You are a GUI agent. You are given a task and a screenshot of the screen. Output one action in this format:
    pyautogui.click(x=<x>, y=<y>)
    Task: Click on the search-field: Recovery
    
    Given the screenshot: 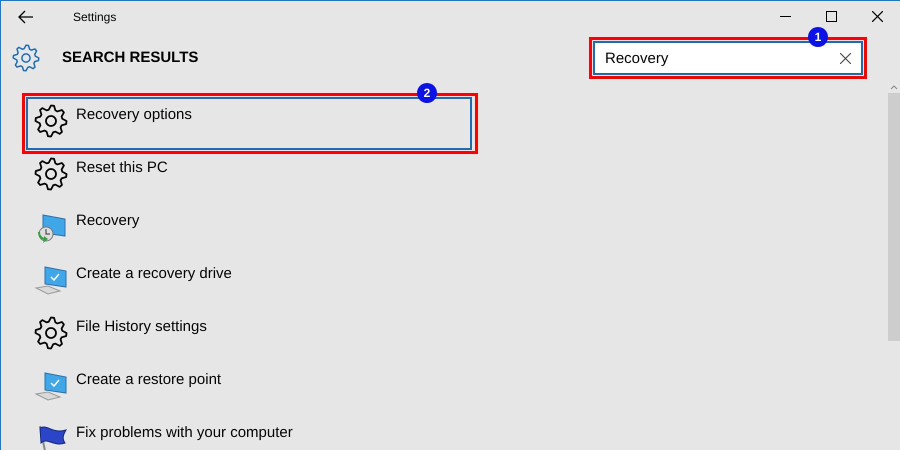 What is the action you would take?
    pyautogui.click(x=728, y=58)
    